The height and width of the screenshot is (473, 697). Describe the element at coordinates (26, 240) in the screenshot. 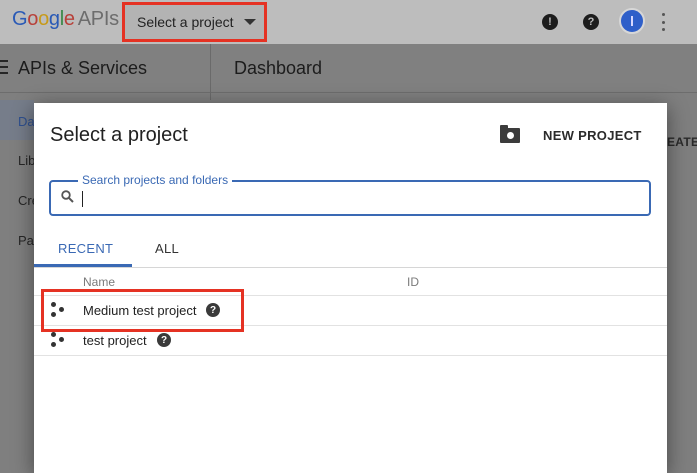

I see `sidebar-item-page: Pa` at that location.